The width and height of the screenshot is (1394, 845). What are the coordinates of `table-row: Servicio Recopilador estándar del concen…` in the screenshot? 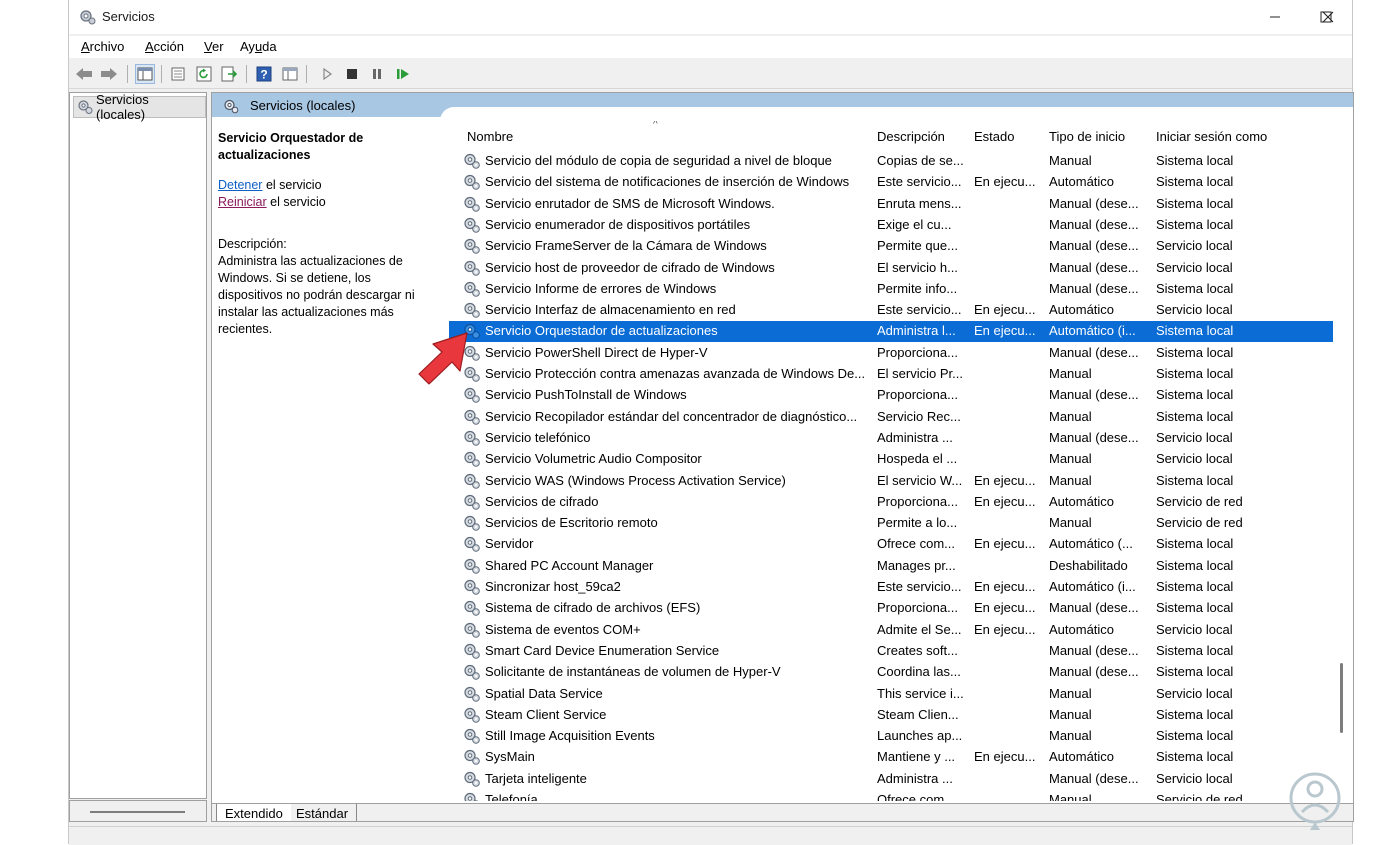 It's located at (891, 417).